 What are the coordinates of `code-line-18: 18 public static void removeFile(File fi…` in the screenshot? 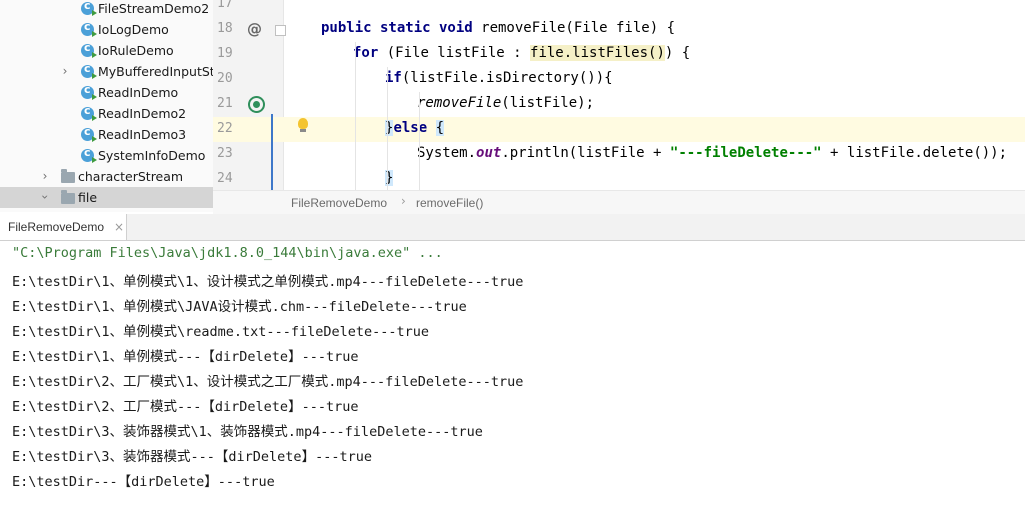 It's located at (619, 29).